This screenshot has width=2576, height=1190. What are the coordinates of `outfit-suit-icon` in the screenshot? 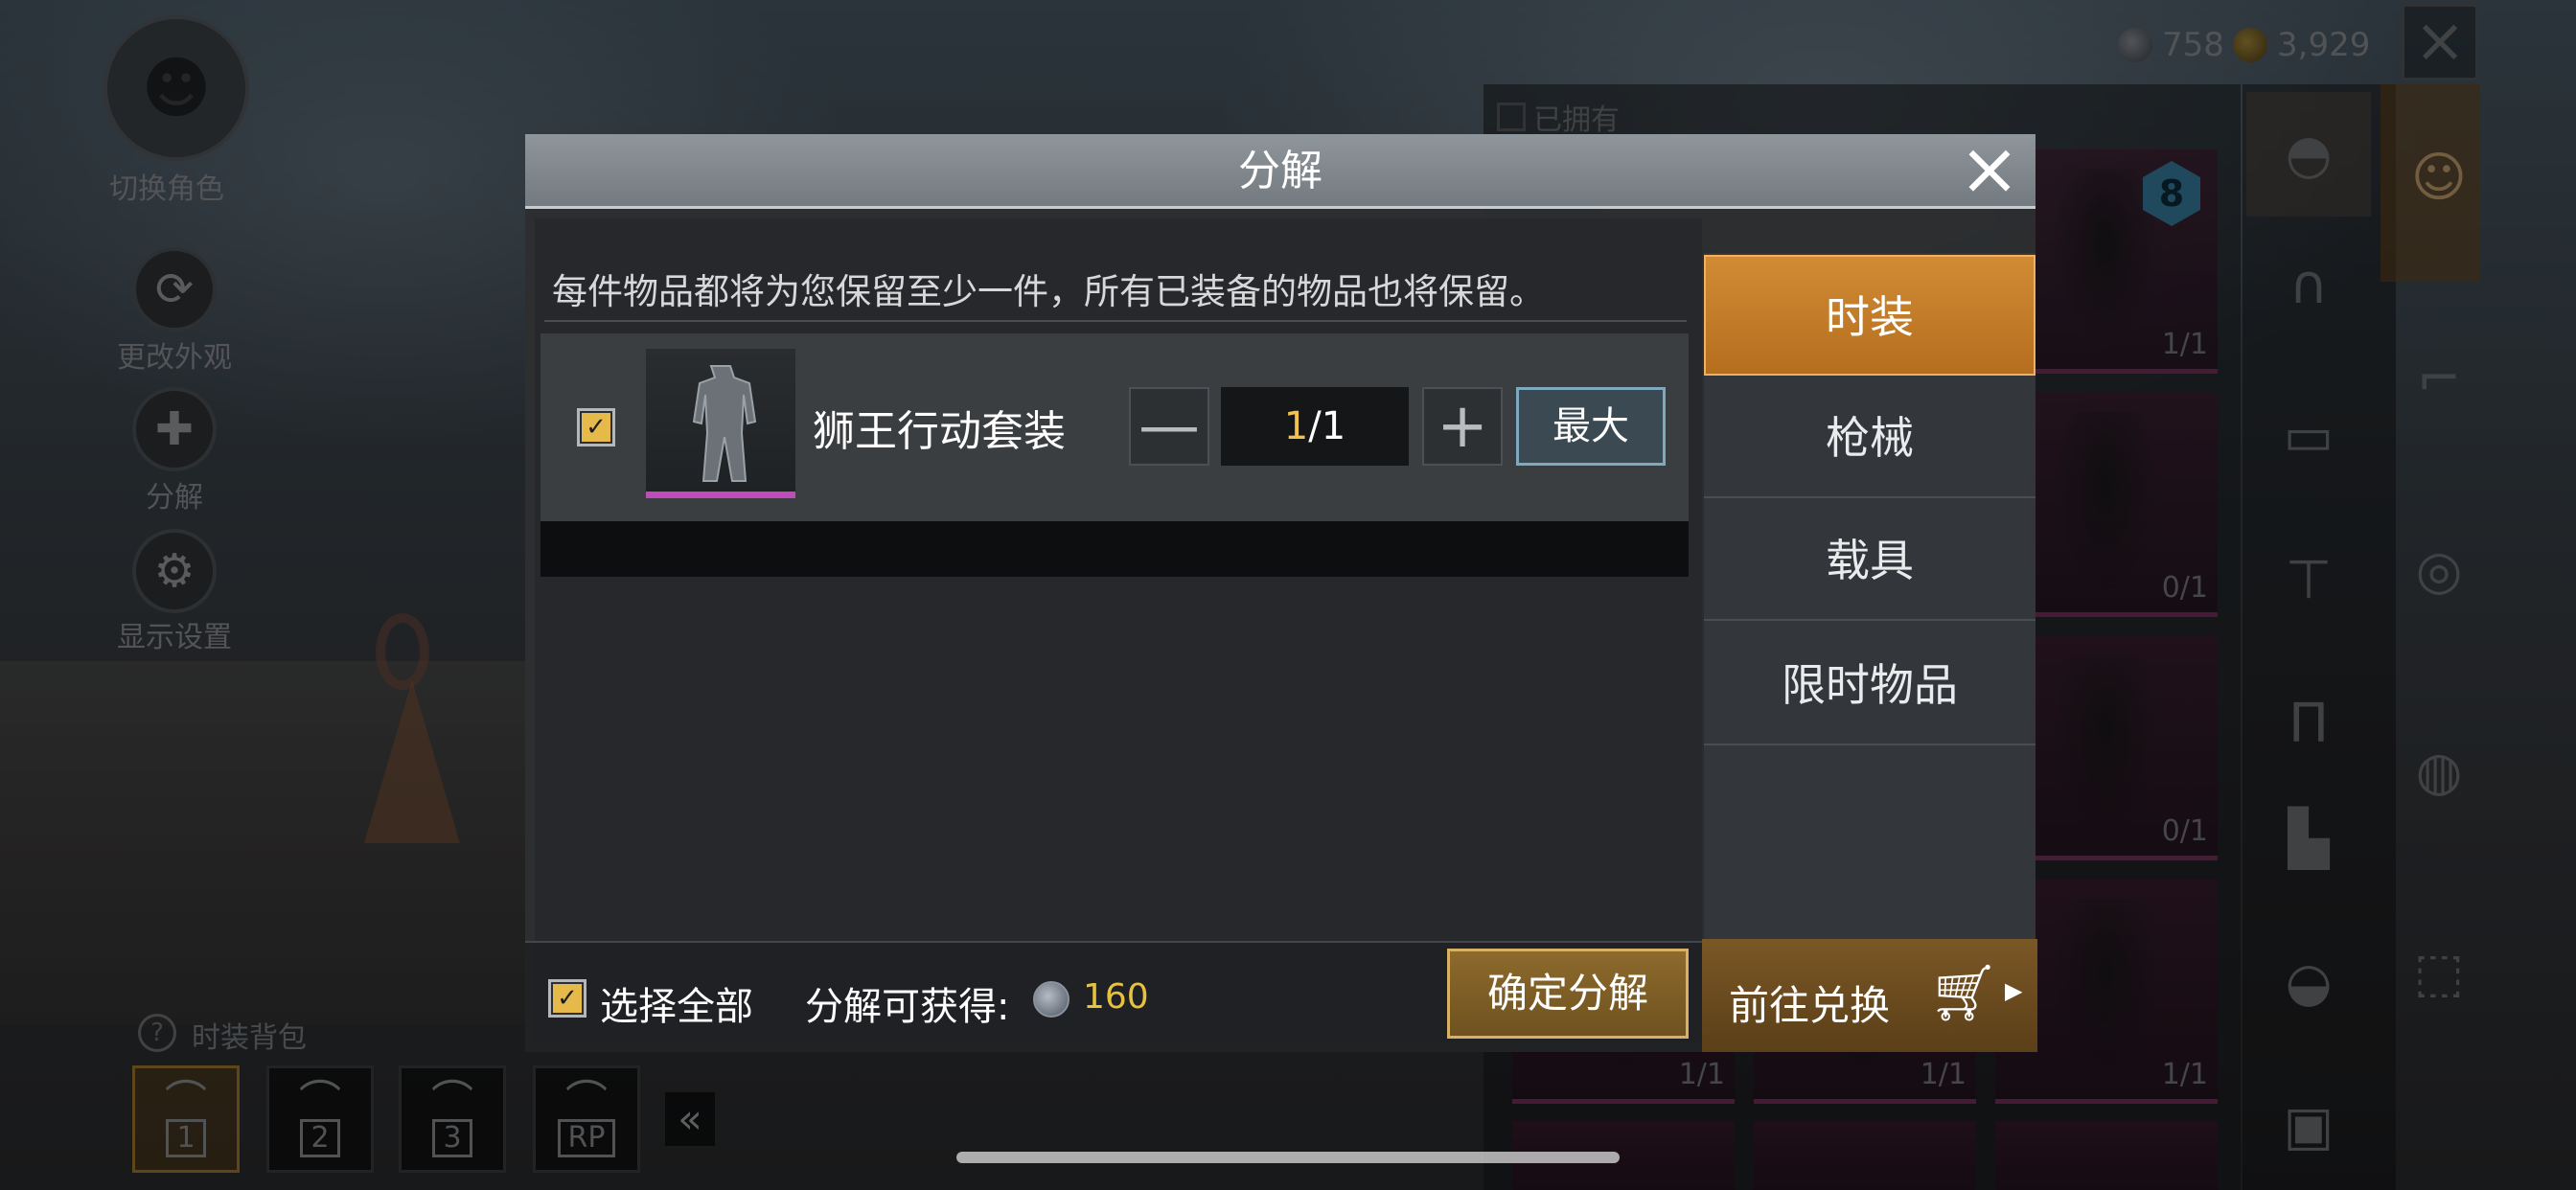 It's located at (724, 424).